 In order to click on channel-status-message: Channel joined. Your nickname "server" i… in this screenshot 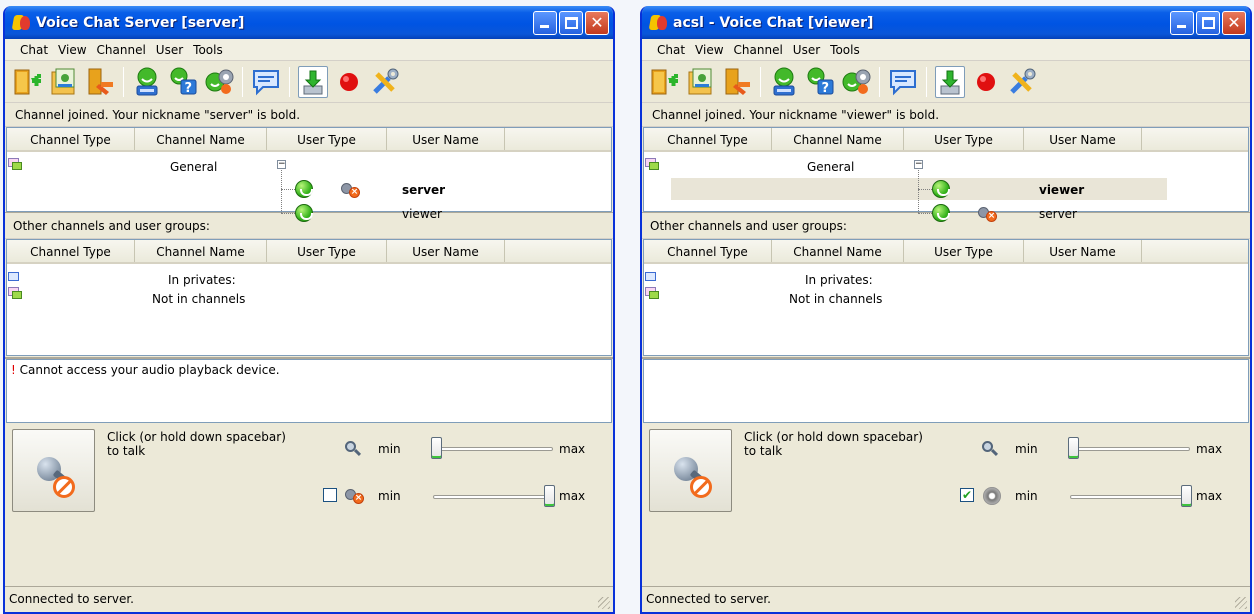, I will do `click(309, 115)`.